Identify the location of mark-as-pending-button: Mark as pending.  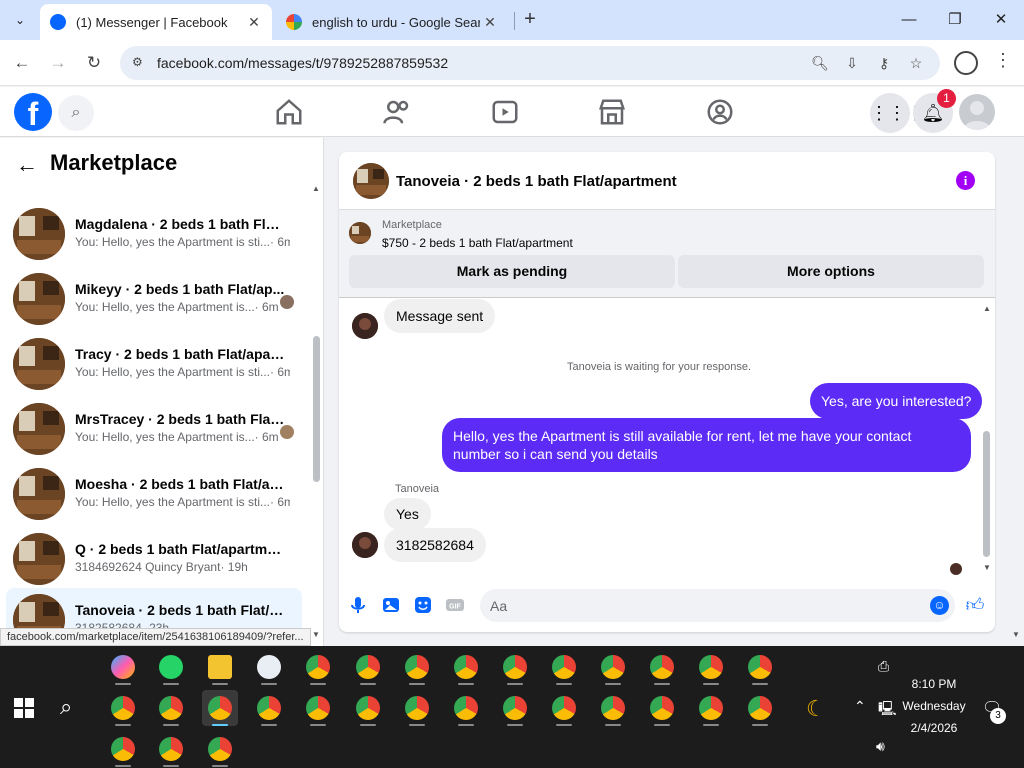
(512, 271).